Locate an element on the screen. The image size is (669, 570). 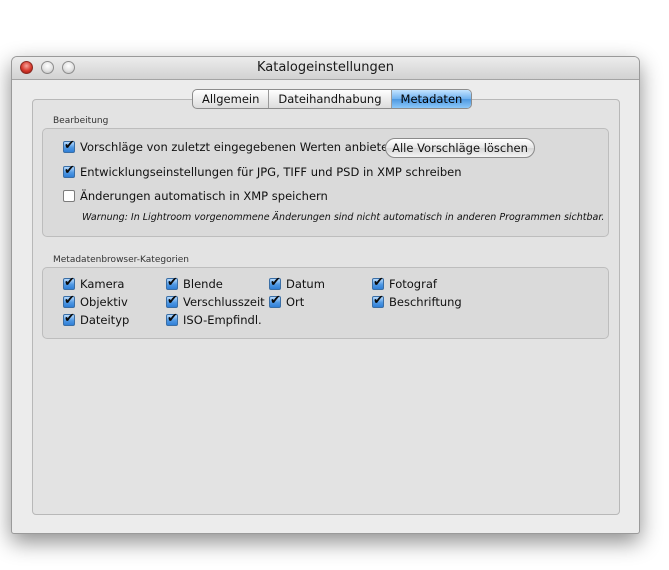
category-aperture-checkbox: ✔ is located at coordinates (172, 282).